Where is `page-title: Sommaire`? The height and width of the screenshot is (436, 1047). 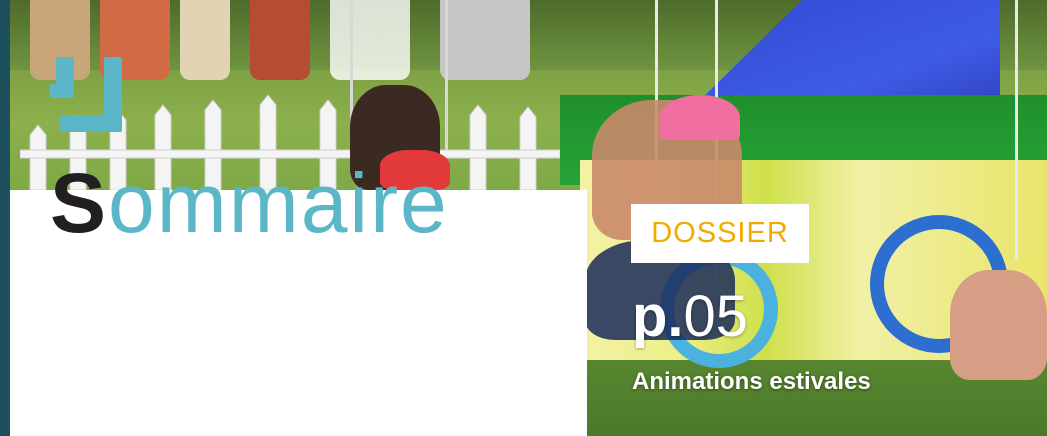
page-title: Sommaire is located at coordinates (249, 203).